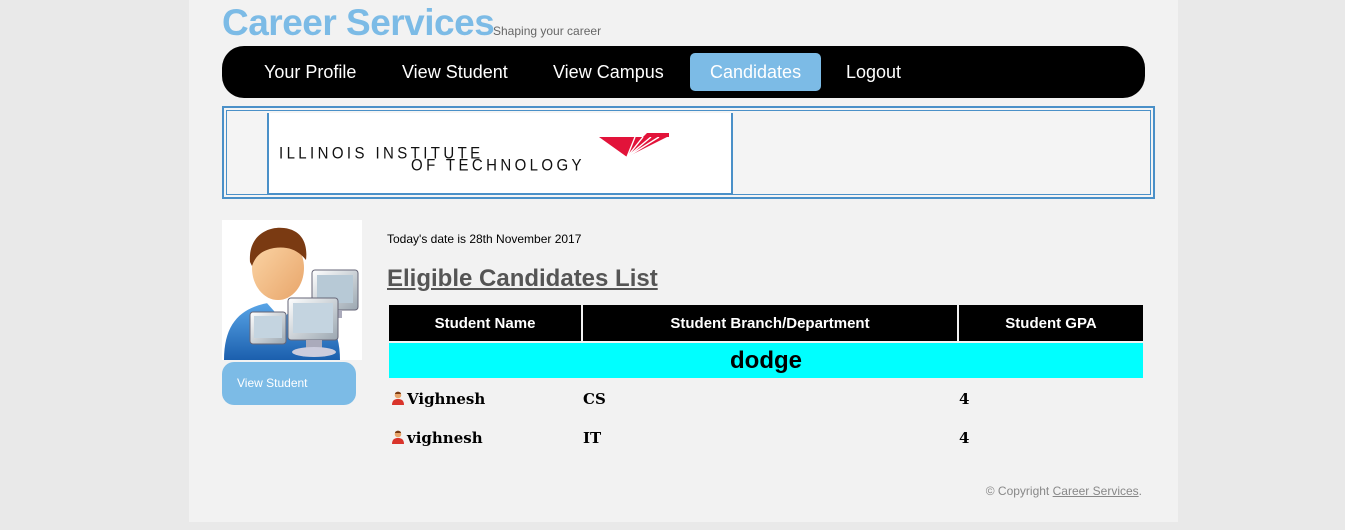 The width and height of the screenshot is (1345, 530). What do you see at coordinates (756, 72) in the screenshot?
I see `nav-candidates: Candidates` at bounding box center [756, 72].